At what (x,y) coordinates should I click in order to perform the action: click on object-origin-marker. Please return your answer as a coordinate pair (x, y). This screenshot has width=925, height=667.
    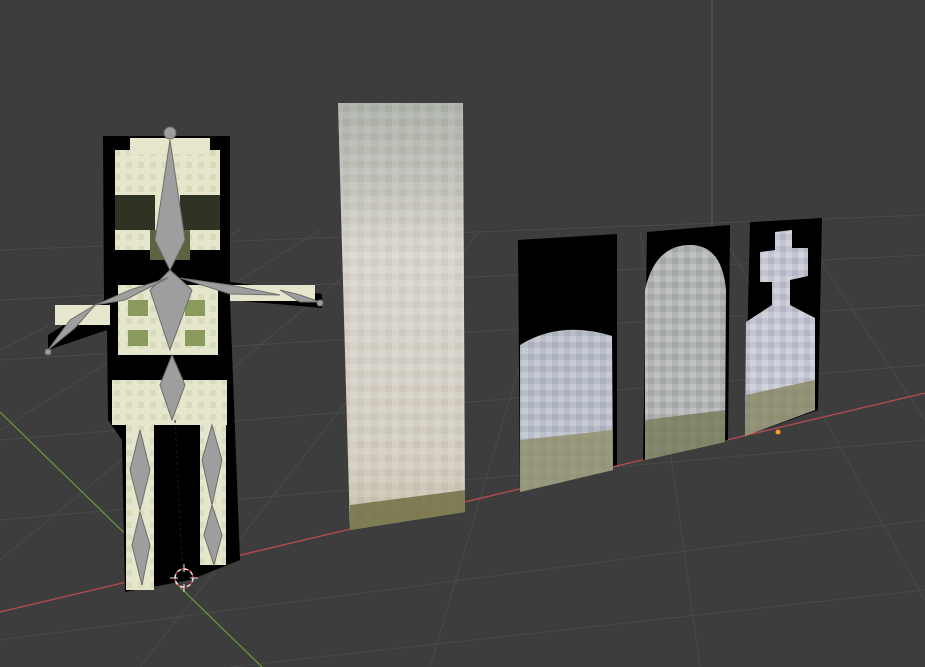
    Looking at the image, I should click on (778, 432).